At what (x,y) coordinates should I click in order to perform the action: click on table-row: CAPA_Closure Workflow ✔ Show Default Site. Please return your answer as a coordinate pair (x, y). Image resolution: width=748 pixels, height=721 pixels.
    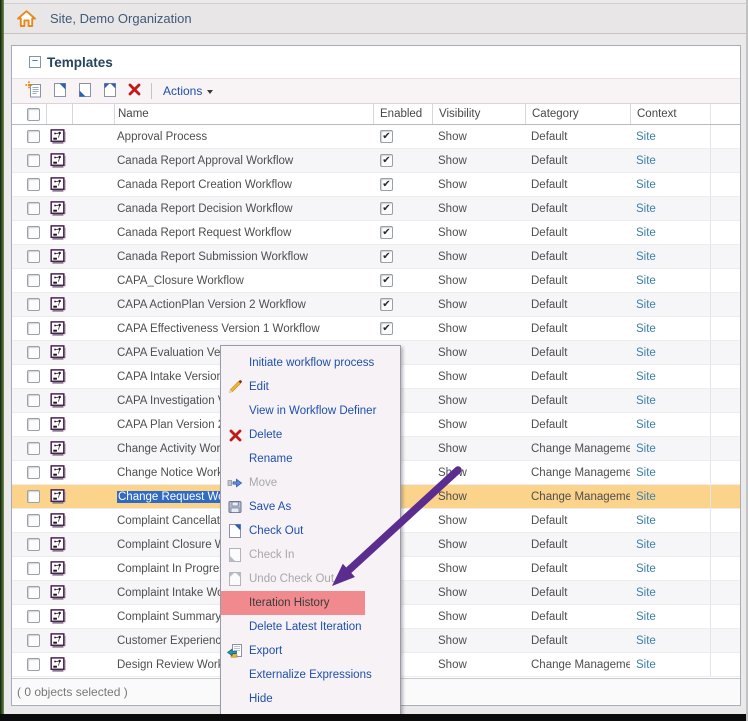
    Looking at the image, I should click on (376, 281).